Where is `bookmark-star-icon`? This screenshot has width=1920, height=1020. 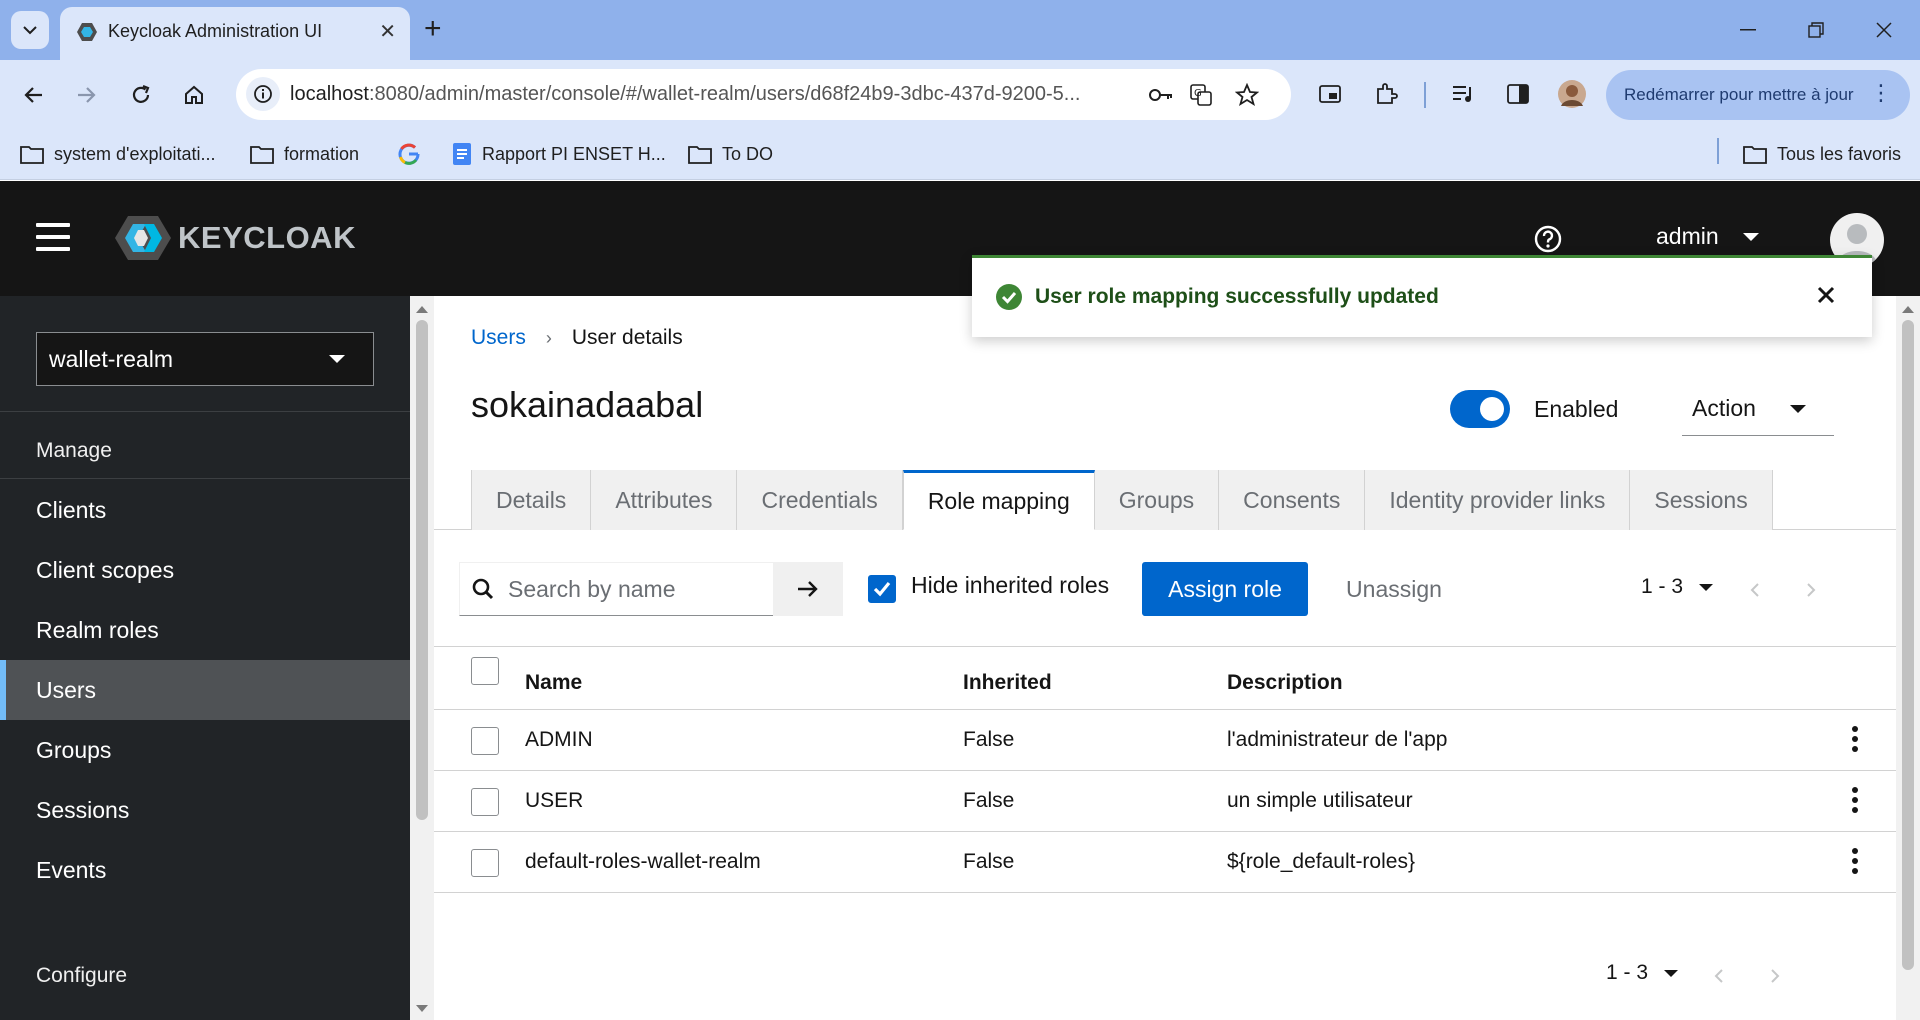 bookmark-star-icon is located at coordinates (1247, 95).